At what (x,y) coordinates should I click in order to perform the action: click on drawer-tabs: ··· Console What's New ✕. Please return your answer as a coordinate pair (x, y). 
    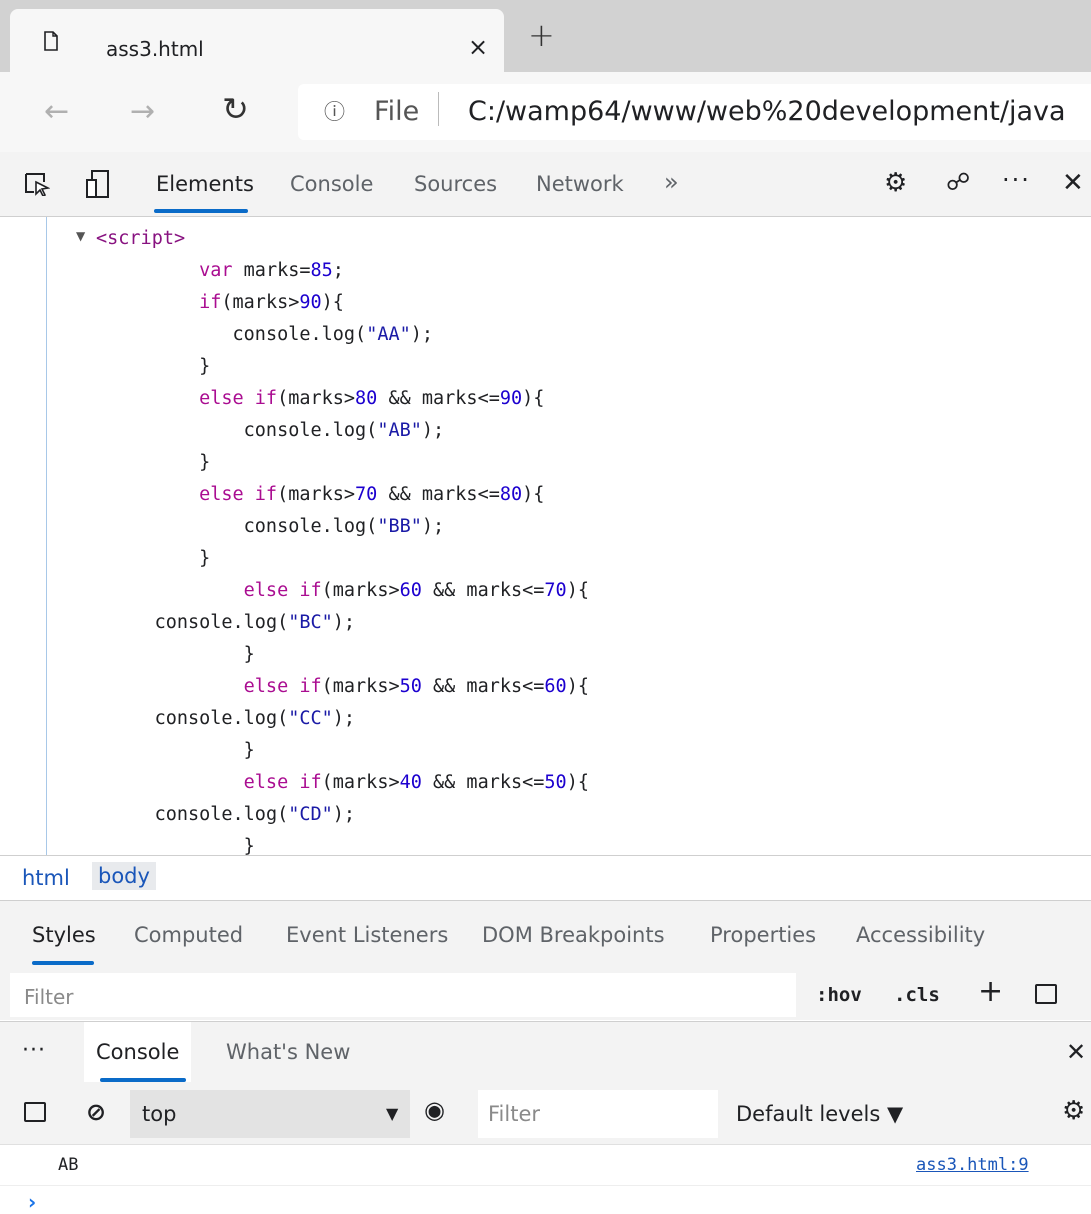
    Looking at the image, I should click on (545, 1051).